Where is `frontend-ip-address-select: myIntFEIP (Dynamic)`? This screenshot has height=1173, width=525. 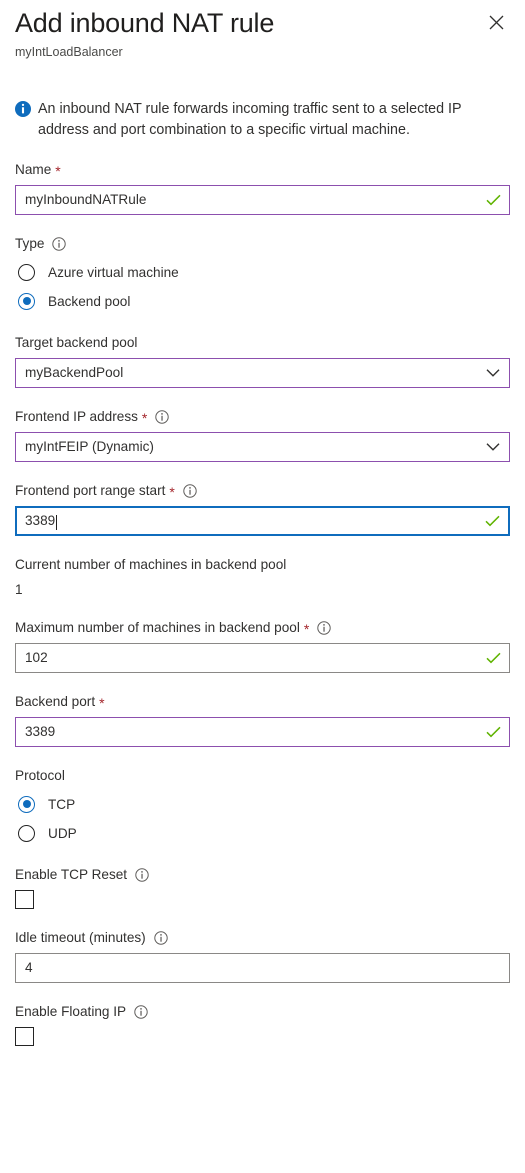
frontend-ip-address-select: myIntFEIP (Dynamic) is located at coordinates (262, 447).